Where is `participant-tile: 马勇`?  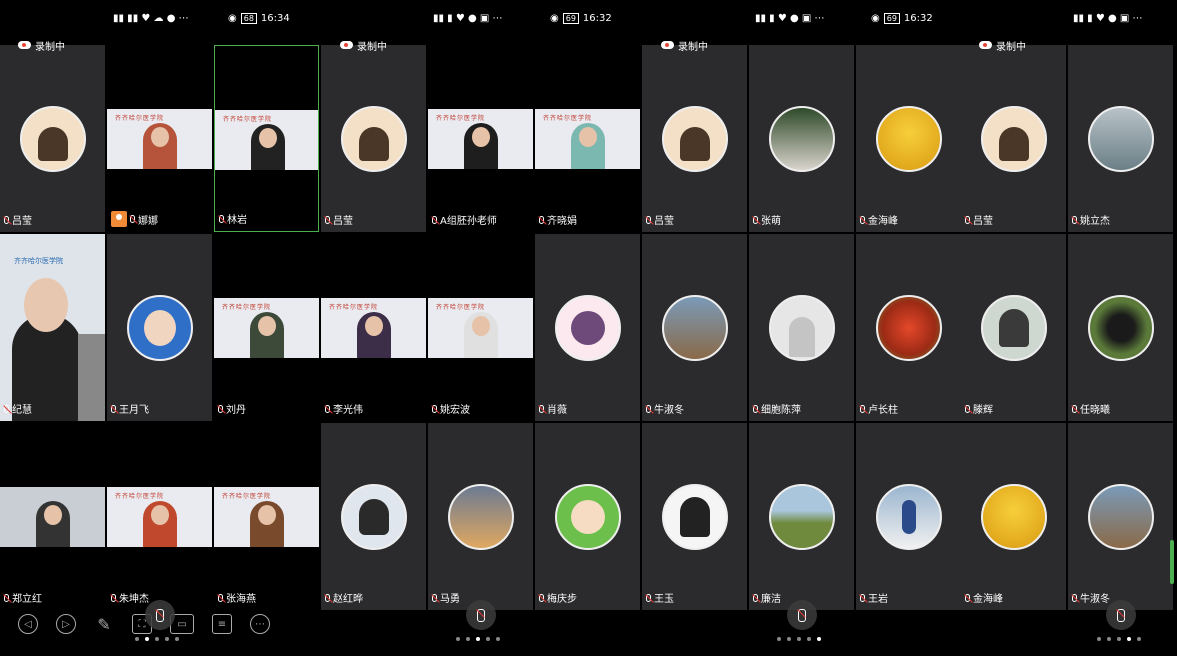
participant-tile: 马勇 is located at coordinates (480, 516).